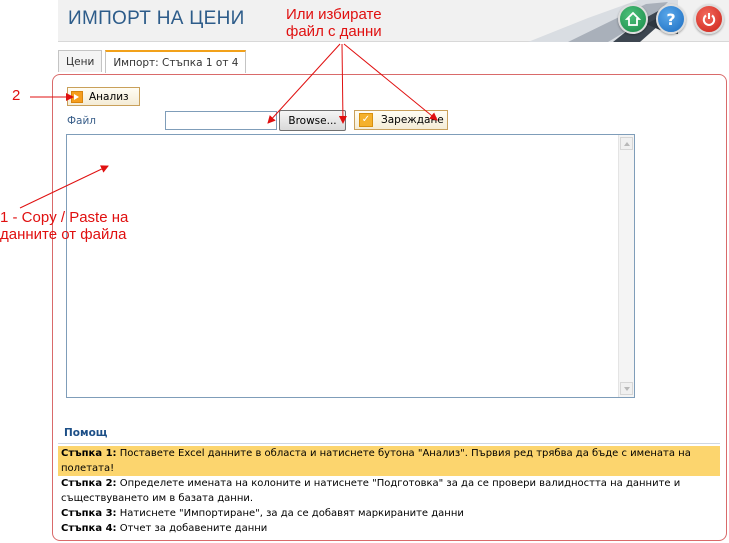 This screenshot has width=729, height=543. Describe the element at coordinates (109, 96) in the screenshot. I see `analyze-label: Анализ` at that location.